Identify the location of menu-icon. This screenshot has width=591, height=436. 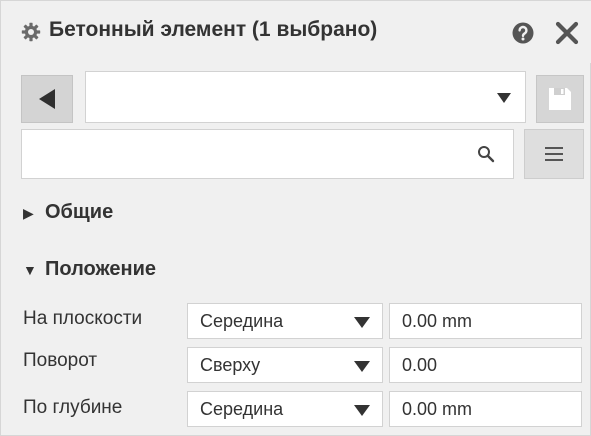
(554, 154).